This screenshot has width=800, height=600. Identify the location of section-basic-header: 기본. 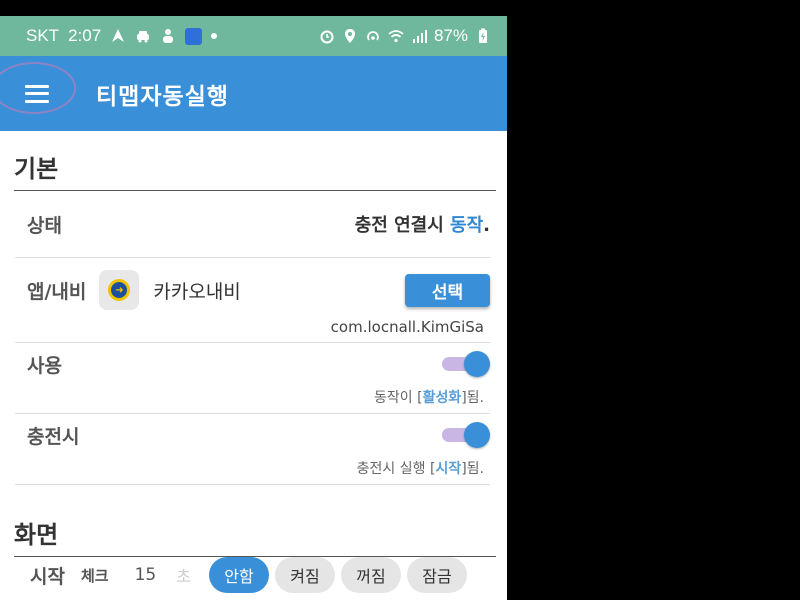
(255, 161).